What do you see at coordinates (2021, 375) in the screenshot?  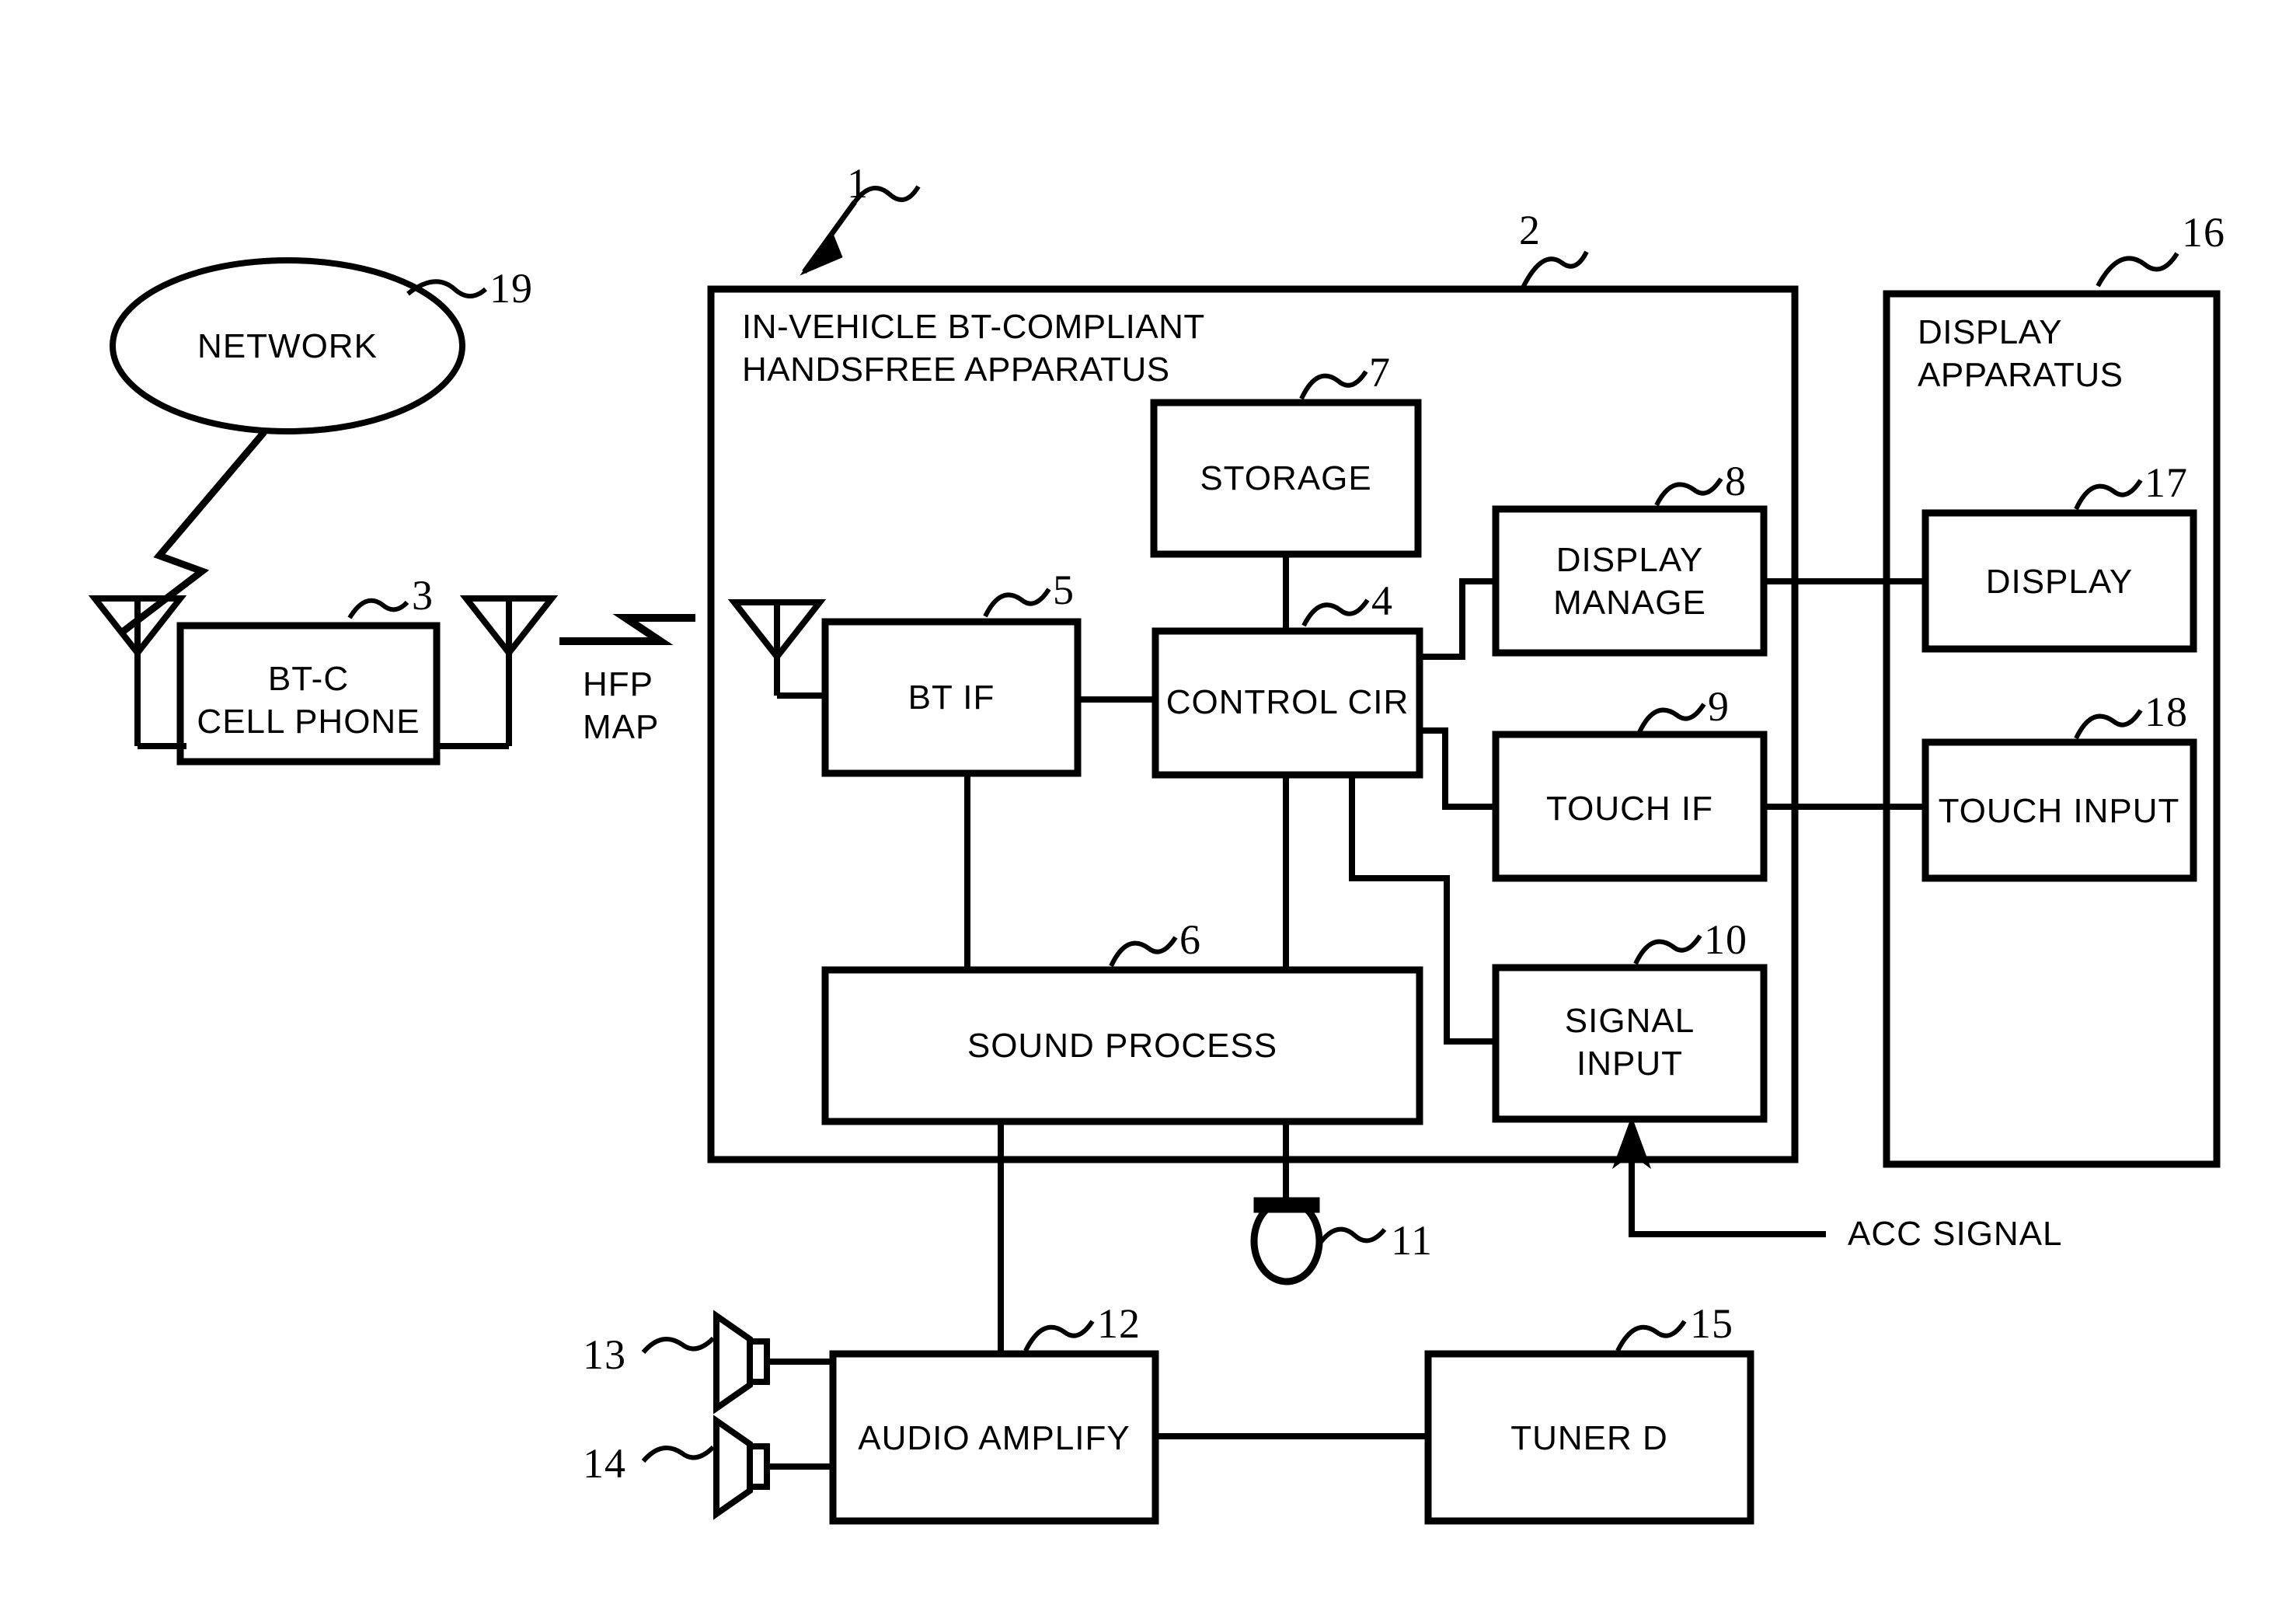 I see `display-apparatus-title-line2: APPARATUS` at bounding box center [2021, 375].